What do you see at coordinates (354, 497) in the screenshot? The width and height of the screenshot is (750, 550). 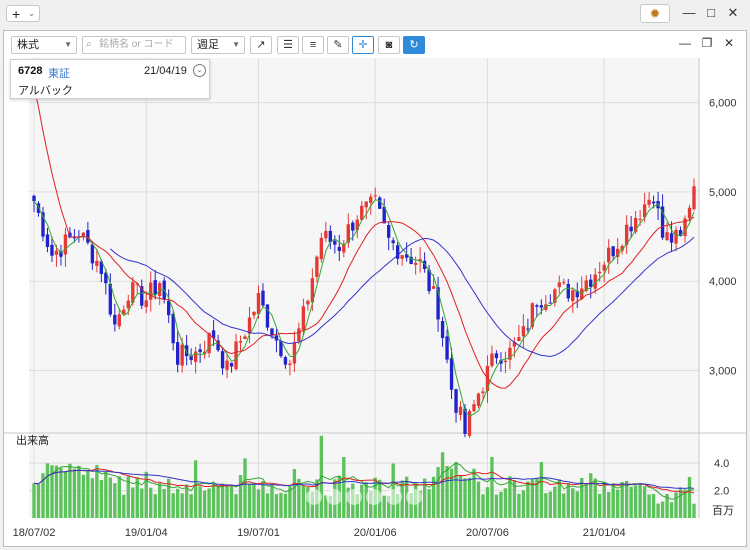 I see `nav-zoom-out-button` at bounding box center [354, 497].